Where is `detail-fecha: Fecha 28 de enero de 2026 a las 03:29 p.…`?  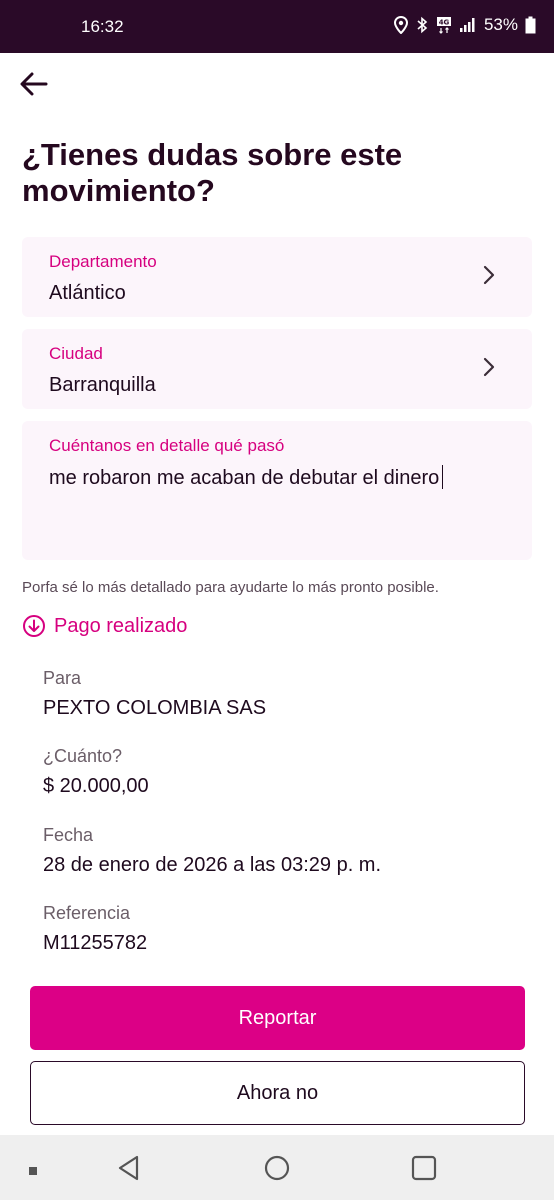 detail-fecha: Fecha 28 de enero de 2026 a las 03:29 p.… is located at coordinates (212, 851).